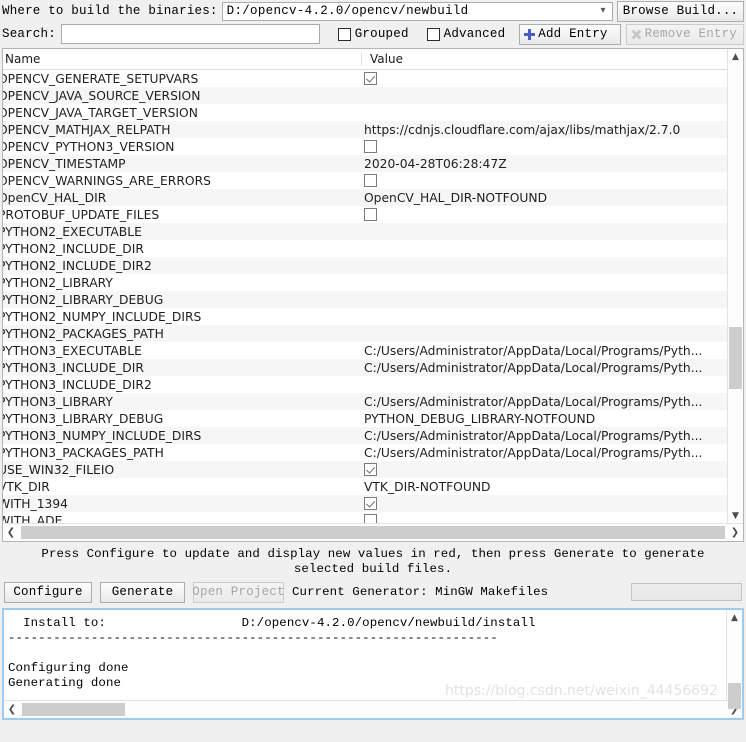 The height and width of the screenshot is (742, 746). Describe the element at coordinates (83, 333) in the screenshot. I see `cache-entry-name: PYTHON2_PACKAGES_PATH` at that location.